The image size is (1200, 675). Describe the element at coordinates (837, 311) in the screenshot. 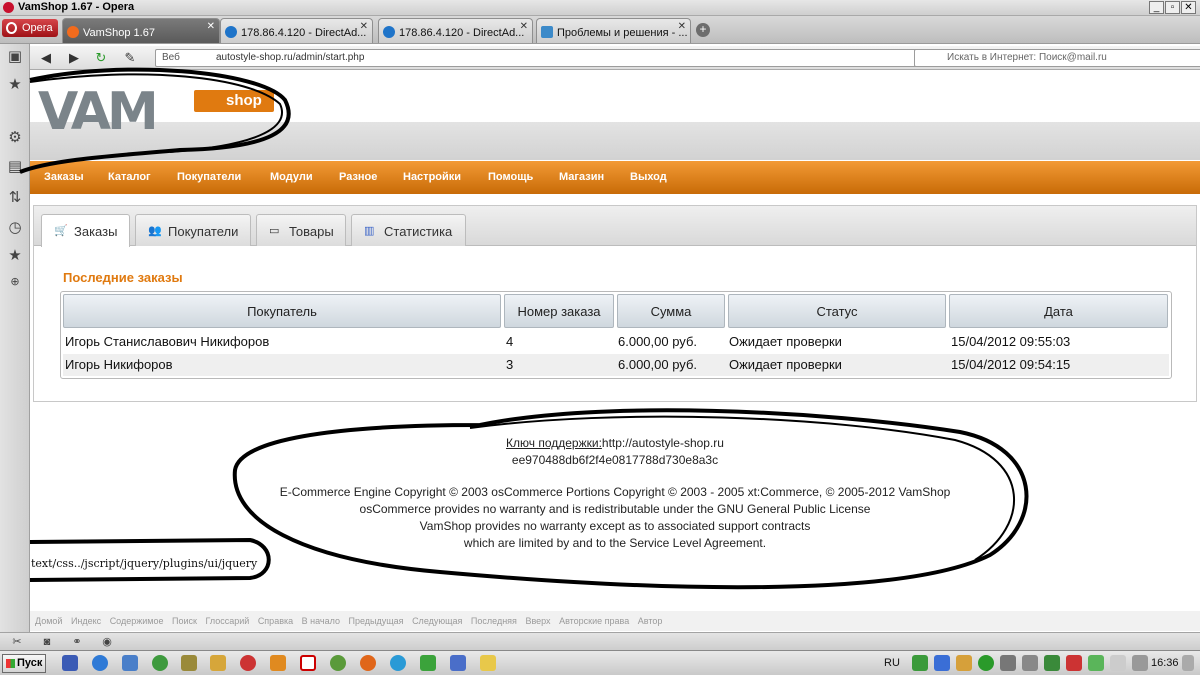

I see `column-header-status: Статус` at that location.